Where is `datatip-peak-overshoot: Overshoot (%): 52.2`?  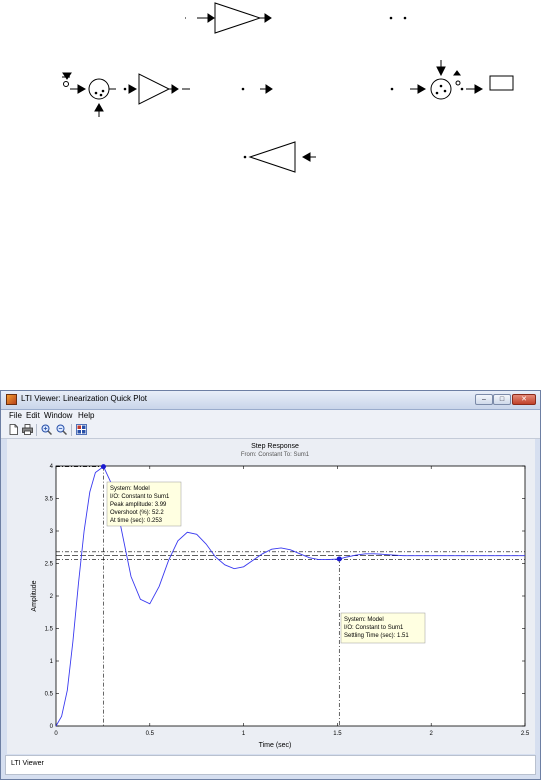
datatip-peak-overshoot: Overshoot (%): 52.2 is located at coordinates (137, 513).